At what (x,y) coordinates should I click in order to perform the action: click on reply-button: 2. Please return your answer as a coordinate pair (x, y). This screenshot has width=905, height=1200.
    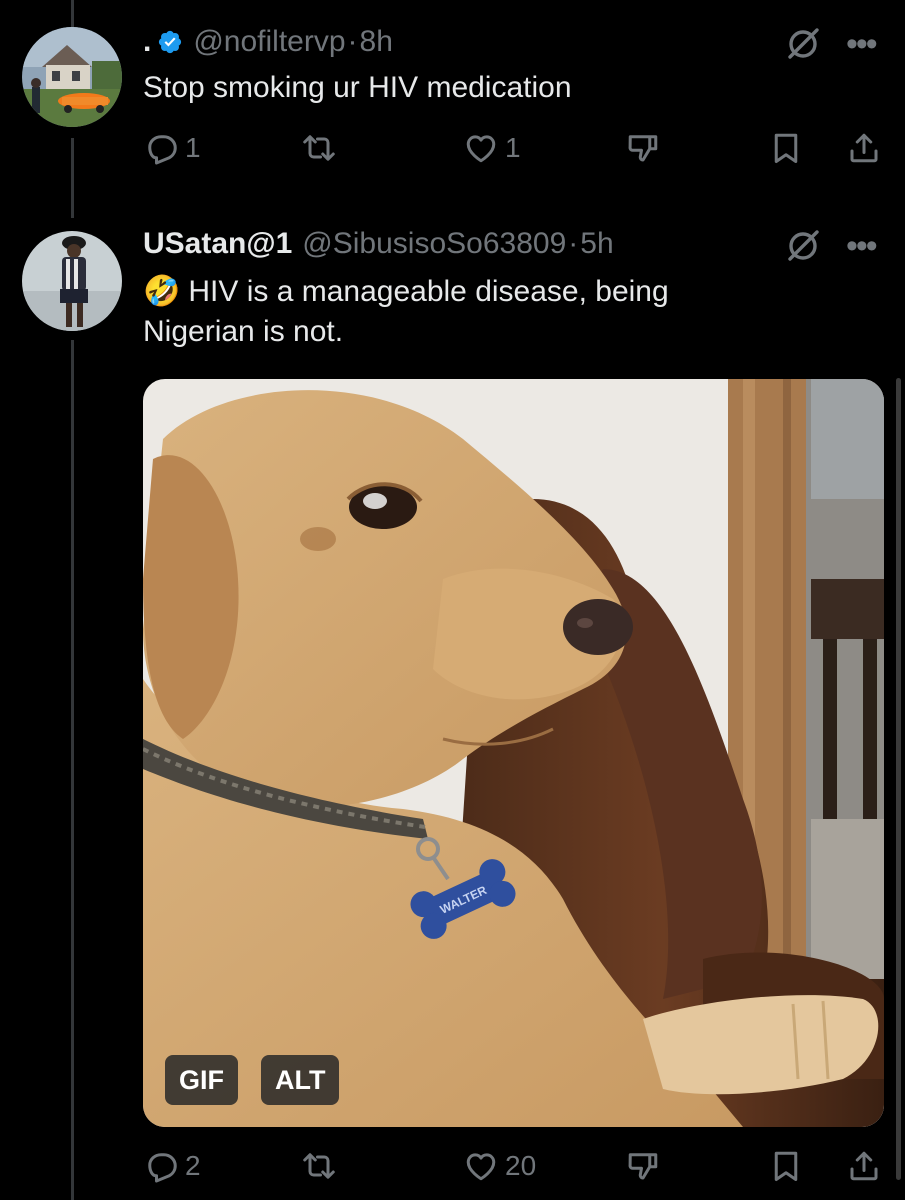
    Looking at the image, I should click on (172, 1166).